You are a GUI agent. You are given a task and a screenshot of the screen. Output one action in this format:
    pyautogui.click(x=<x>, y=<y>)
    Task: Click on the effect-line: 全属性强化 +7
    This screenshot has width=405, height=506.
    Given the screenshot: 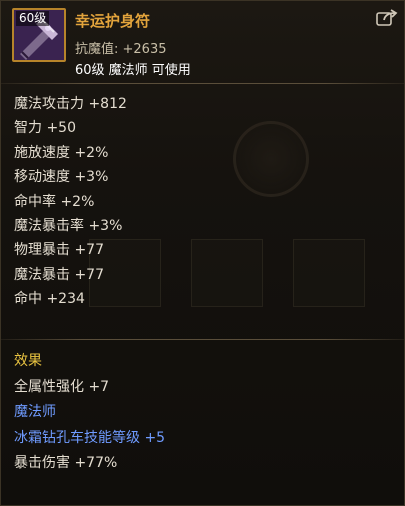 What is the action you would take?
    pyautogui.click(x=62, y=386)
    